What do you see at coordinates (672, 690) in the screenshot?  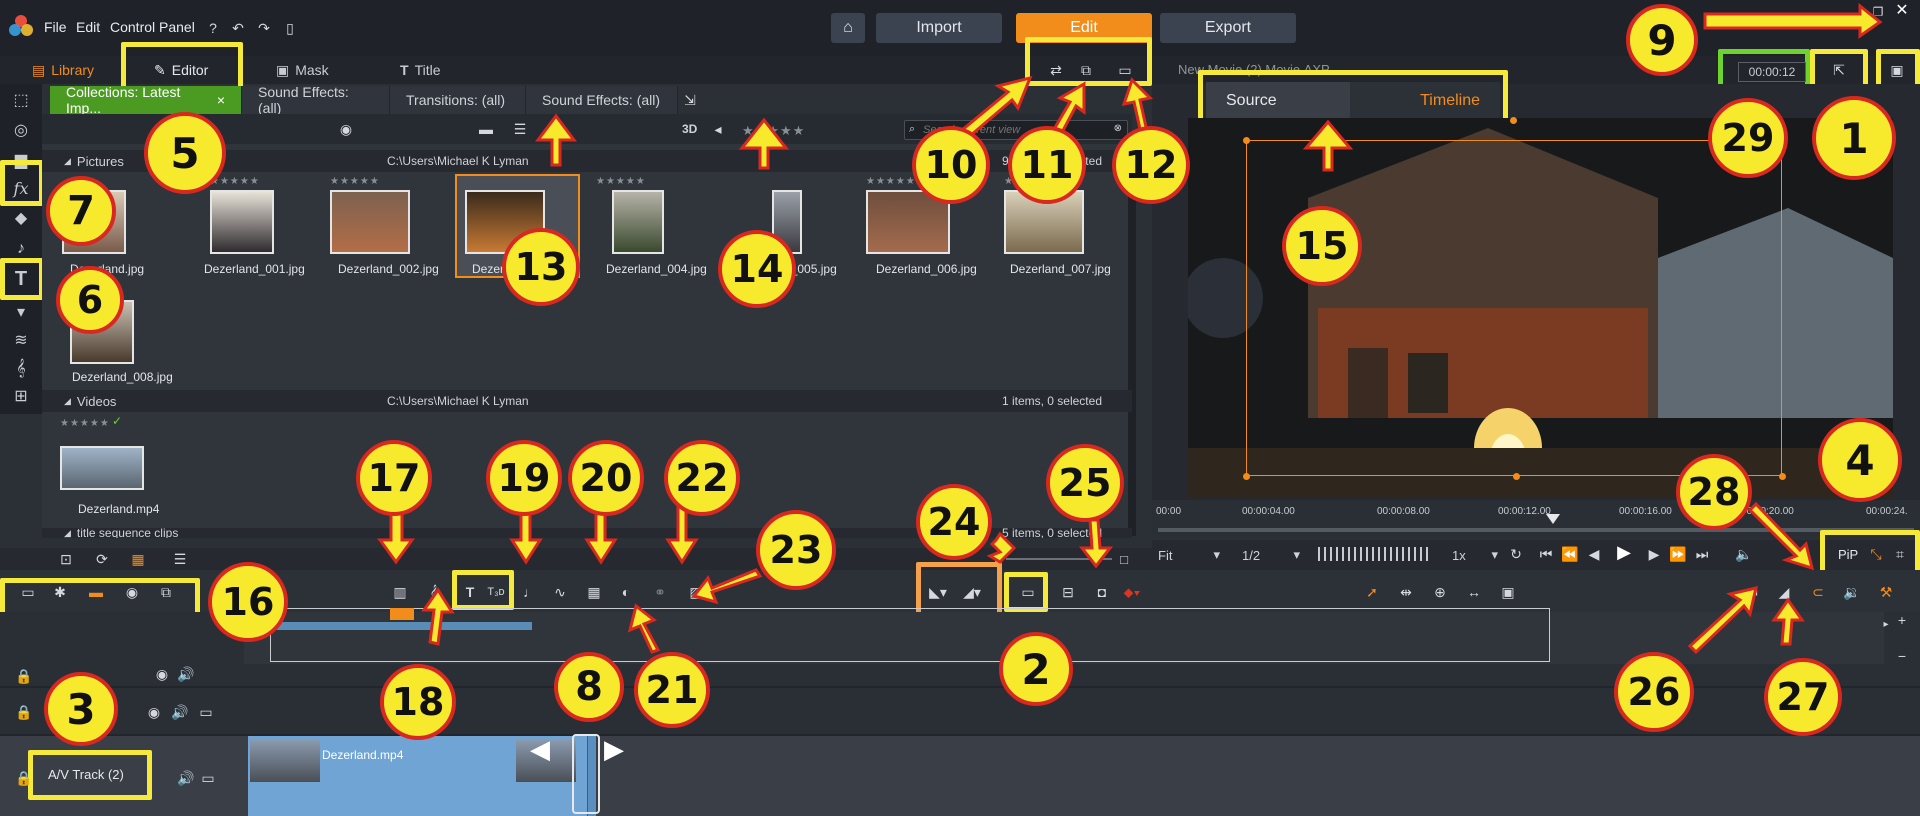 I see `callout-21: 21` at bounding box center [672, 690].